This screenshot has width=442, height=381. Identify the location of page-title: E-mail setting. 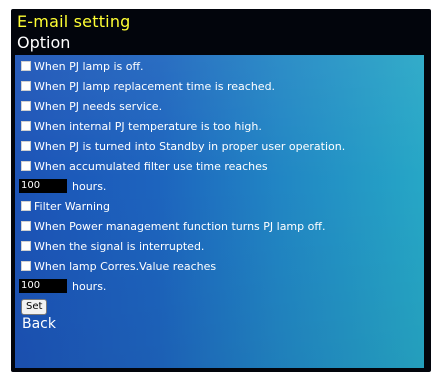
(74, 21).